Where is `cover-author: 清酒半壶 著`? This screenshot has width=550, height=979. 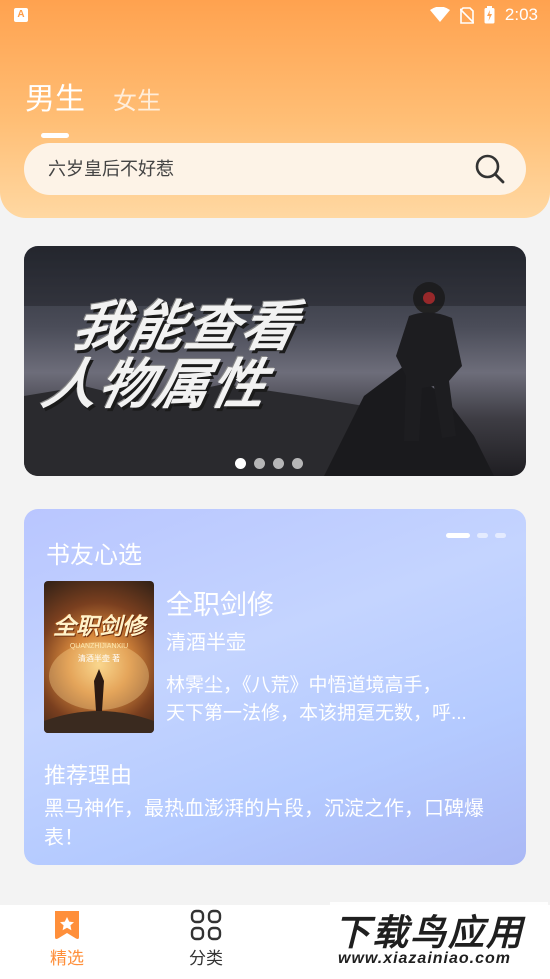
cover-author: 清酒半壶 著 is located at coordinates (99, 658).